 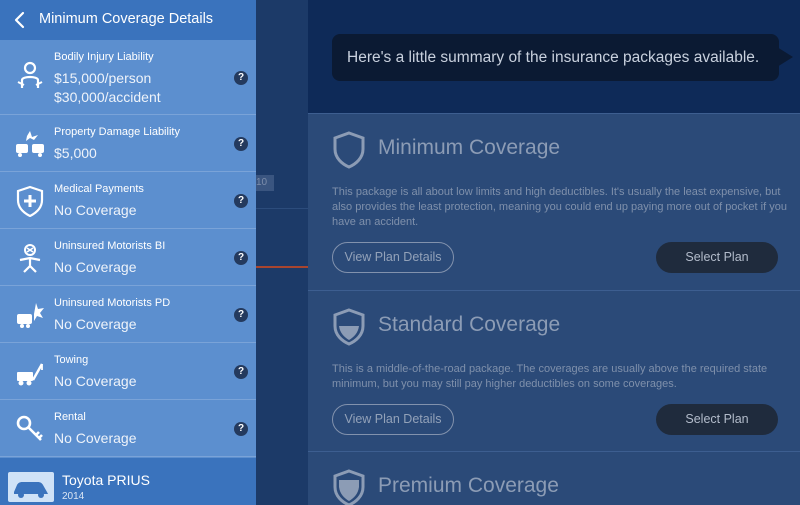 What do you see at coordinates (282, 267) in the screenshot?
I see `accent-line` at bounding box center [282, 267].